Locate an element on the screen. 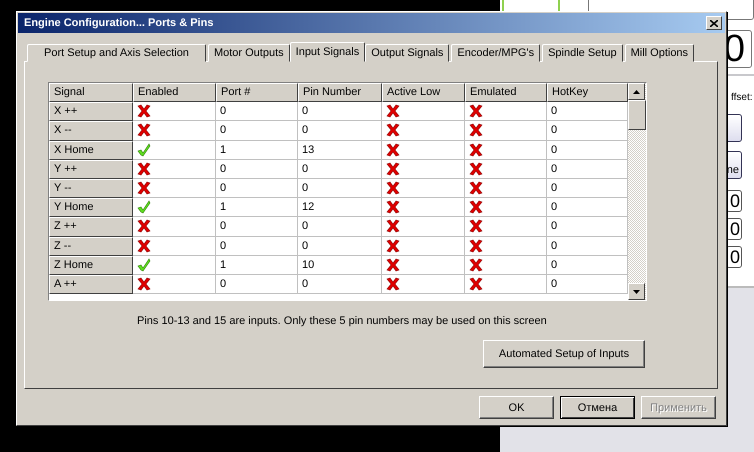 This screenshot has width=754, height=452. ok-button: OK is located at coordinates (516, 407).